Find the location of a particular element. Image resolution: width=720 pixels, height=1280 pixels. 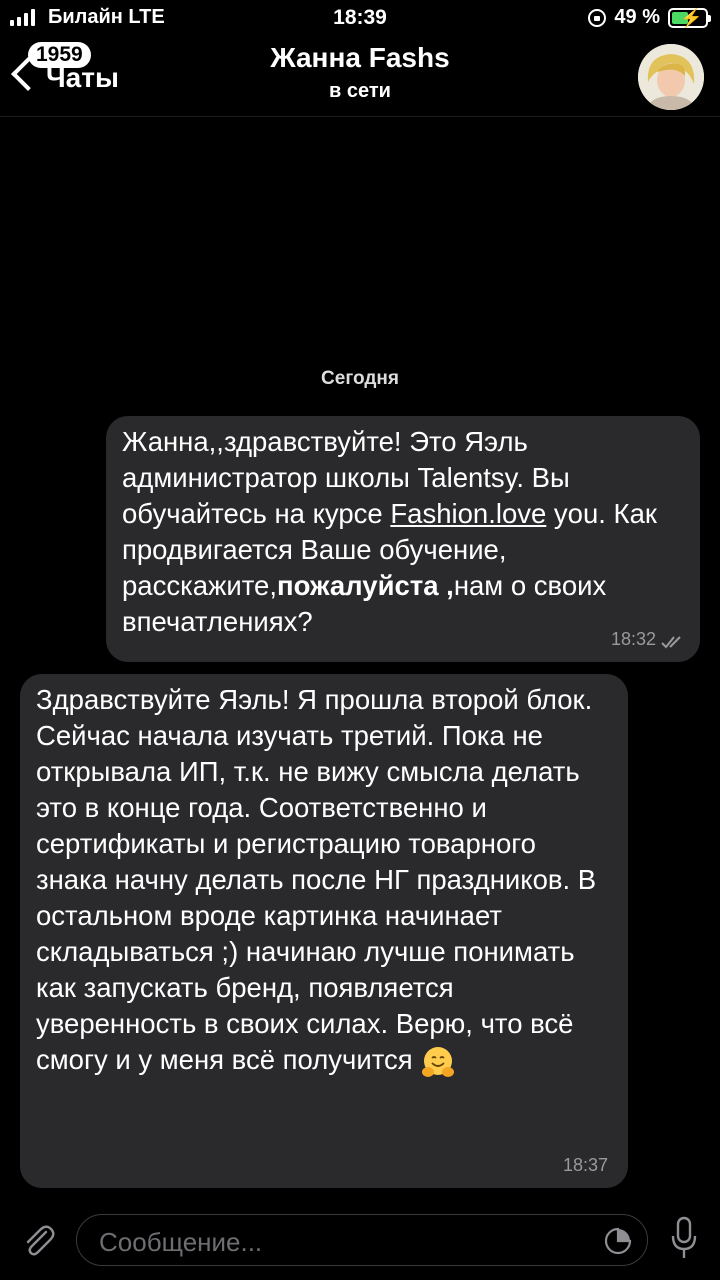

orientation-lock-icon is located at coordinates (597, 17).